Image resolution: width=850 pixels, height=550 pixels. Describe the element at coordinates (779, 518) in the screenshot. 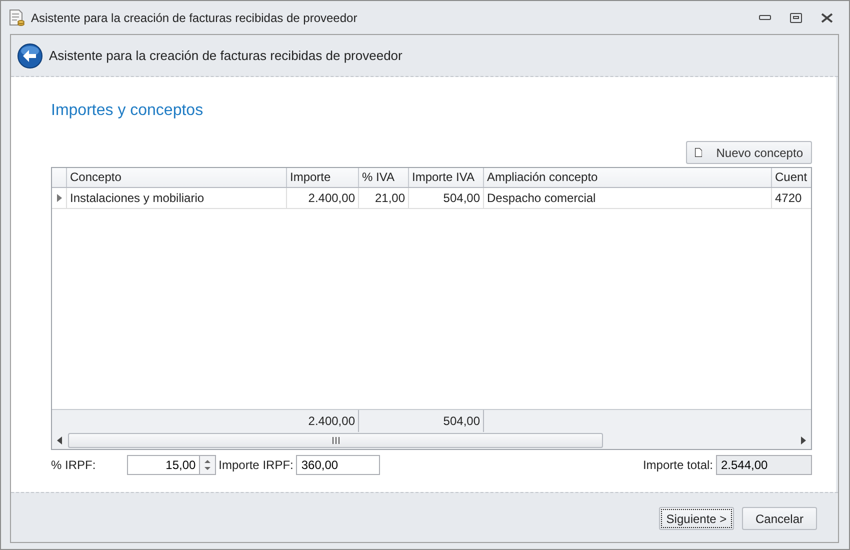

I see `cancel-button: Cancelar` at that location.